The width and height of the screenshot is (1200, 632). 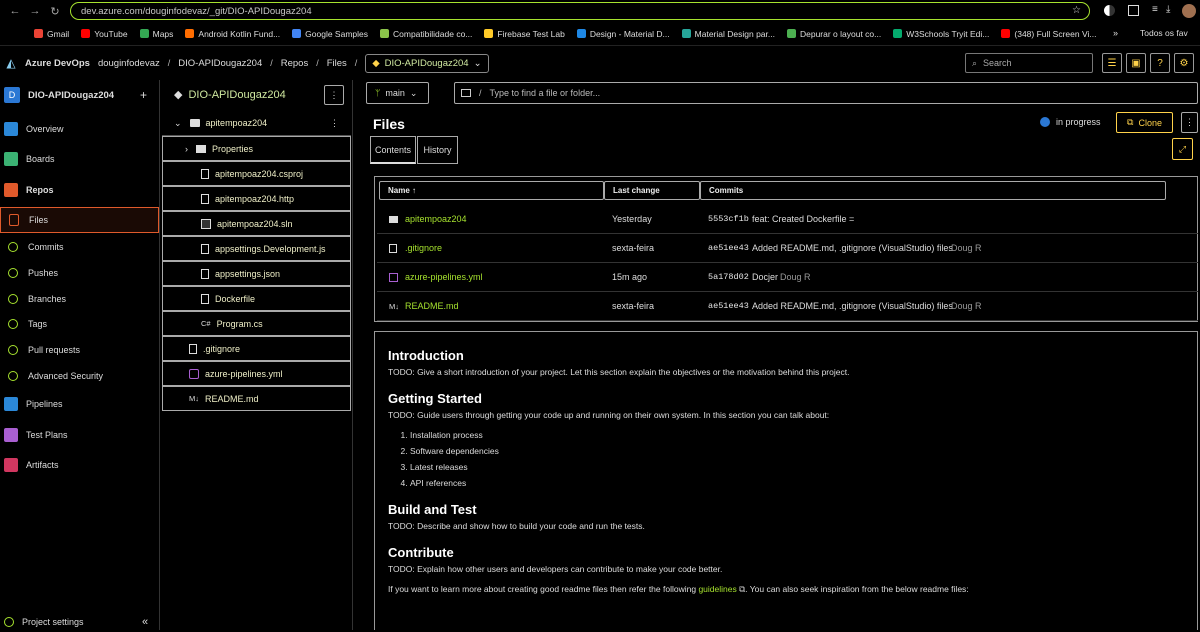 I want to click on column-commits: Commits, so click(x=933, y=190).